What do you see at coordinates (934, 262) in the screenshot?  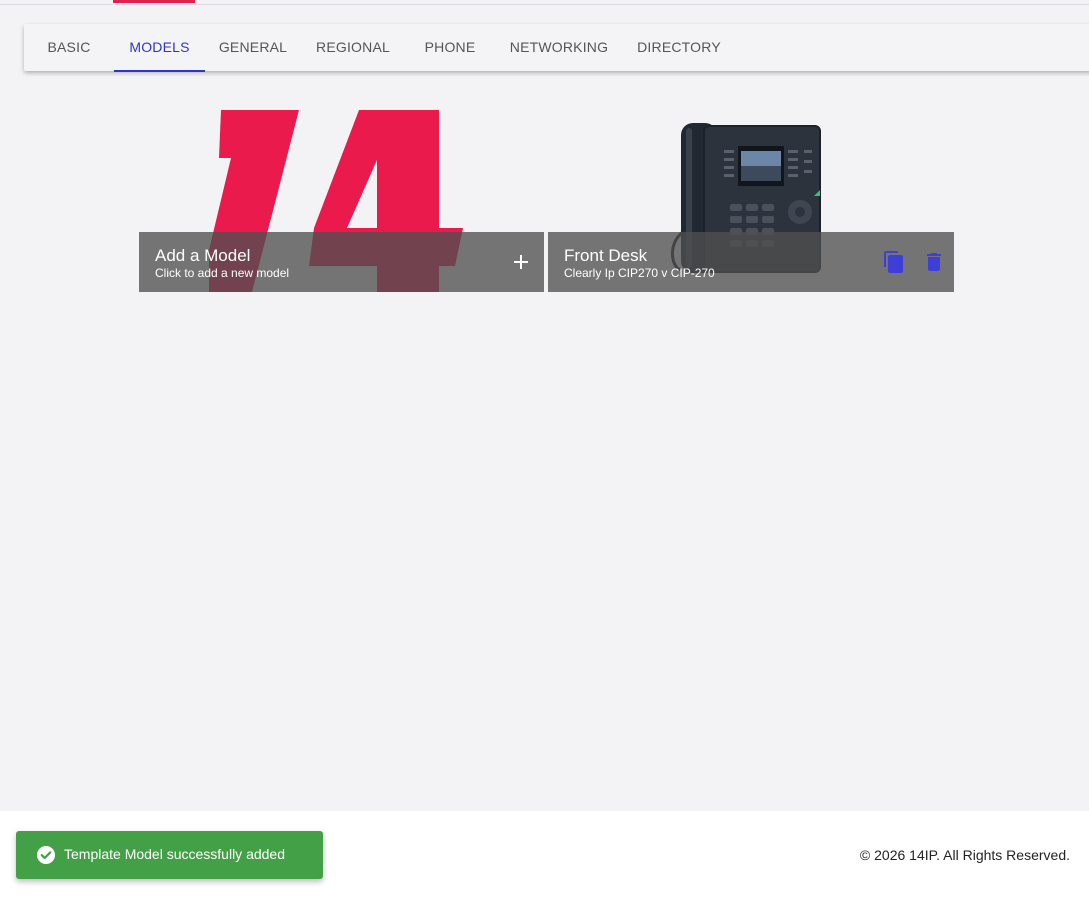 I see `delete-icon` at bounding box center [934, 262].